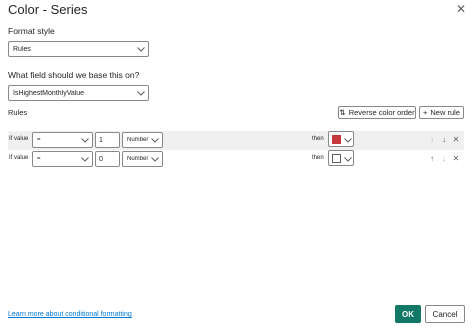 This screenshot has height=330, width=474. Describe the element at coordinates (22, 49) in the screenshot. I see `format-style-value: Rules` at that location.